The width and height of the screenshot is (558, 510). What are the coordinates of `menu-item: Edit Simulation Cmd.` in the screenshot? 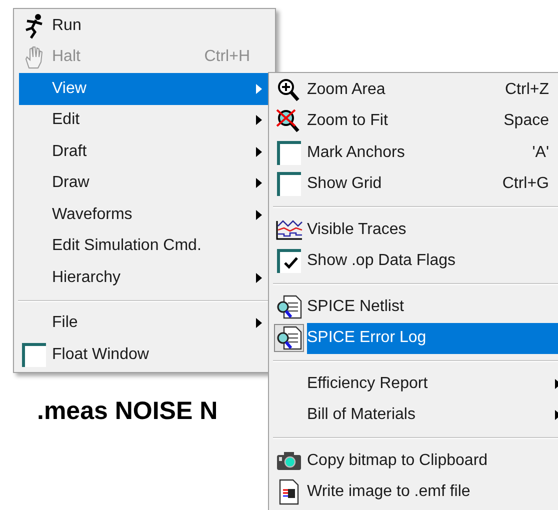 It's located at (160, 246).